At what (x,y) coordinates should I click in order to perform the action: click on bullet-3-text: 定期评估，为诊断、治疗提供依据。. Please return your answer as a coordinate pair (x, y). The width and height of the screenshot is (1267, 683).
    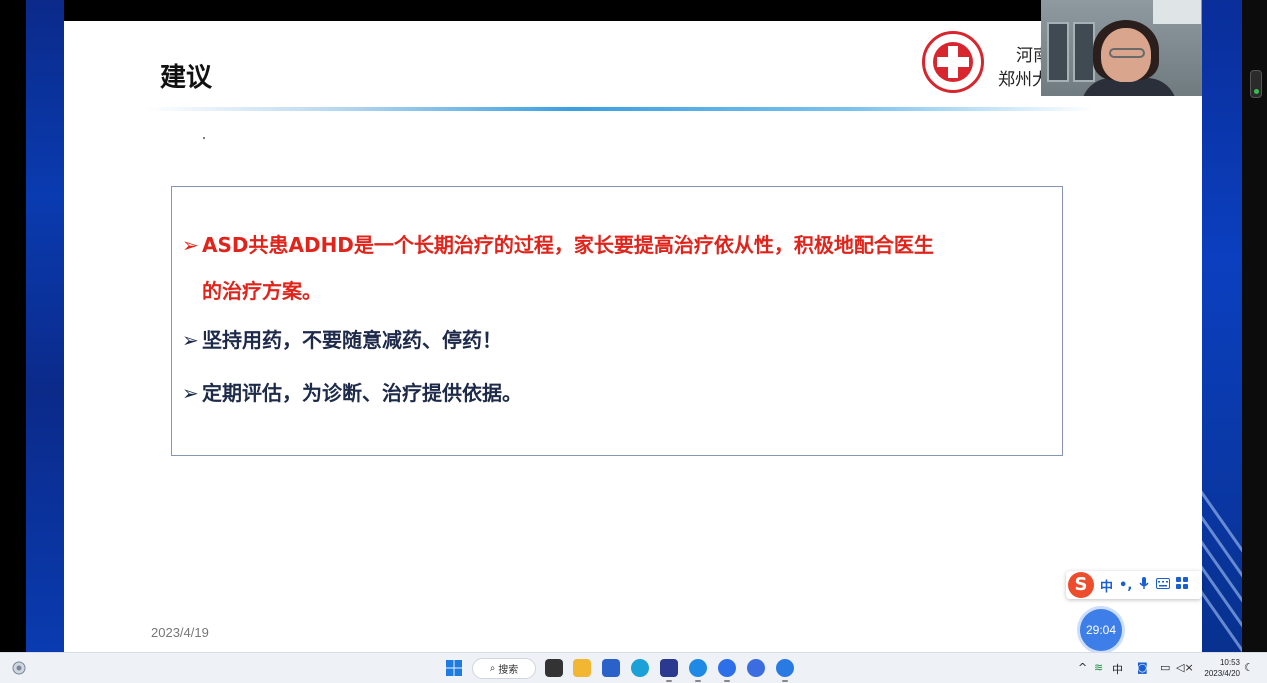
    Looking at the image, I should click on (362, 393).